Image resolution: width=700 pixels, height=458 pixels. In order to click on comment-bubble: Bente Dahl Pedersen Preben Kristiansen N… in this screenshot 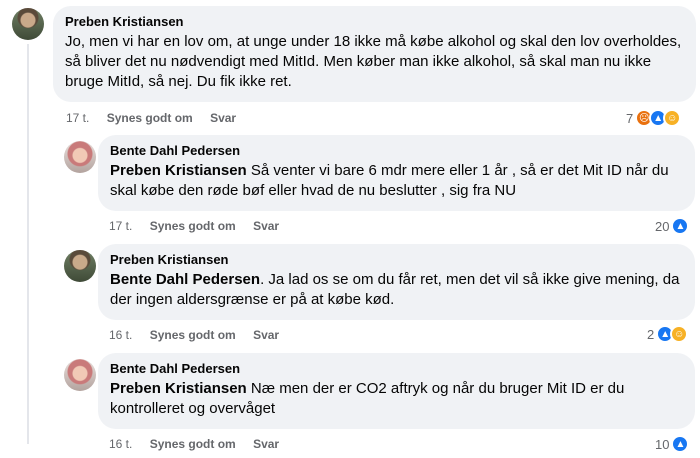, I will do `click(396, 391)`.